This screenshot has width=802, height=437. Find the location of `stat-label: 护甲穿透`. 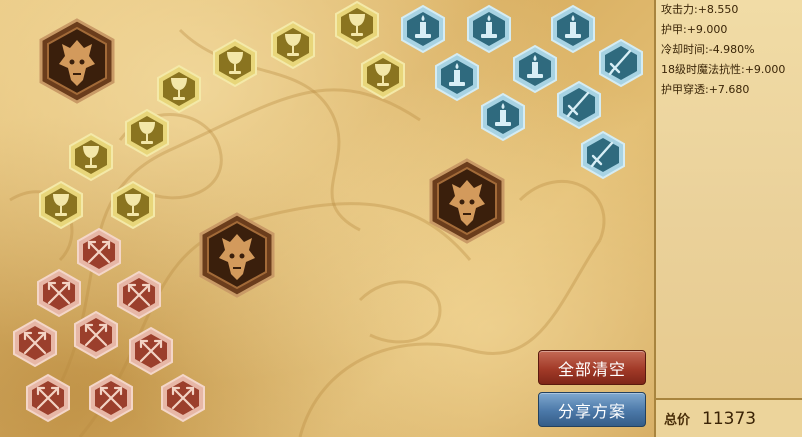

stat-label: 护甲穿透 is located at coordinates (683, 89).